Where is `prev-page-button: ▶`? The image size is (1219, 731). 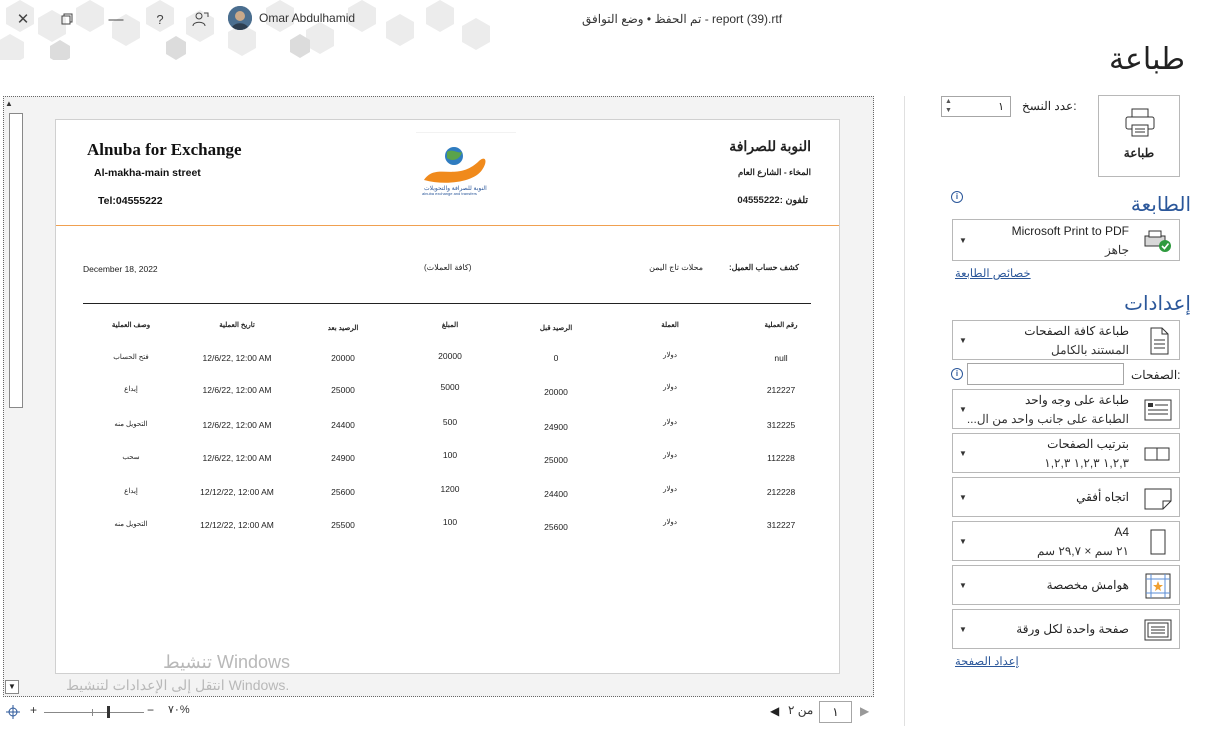
prev-page-button: ▶ is located at coordinates (864, 711).